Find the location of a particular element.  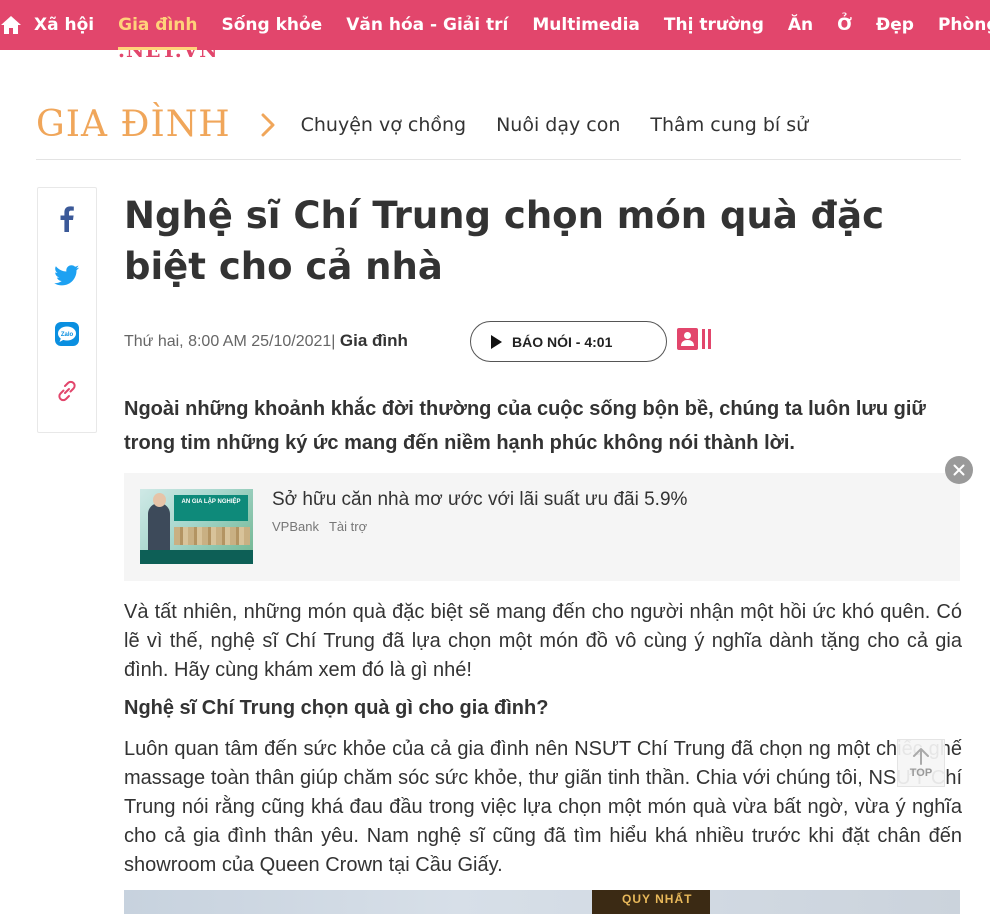

ad-image-person is located at coordinates (159, 523).